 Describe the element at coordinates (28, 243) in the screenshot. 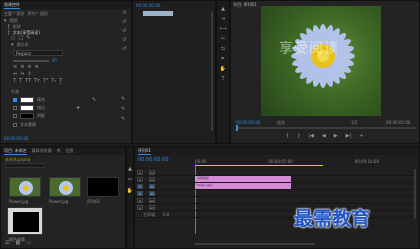

I see `new-bin-icon: ▭` at that location.